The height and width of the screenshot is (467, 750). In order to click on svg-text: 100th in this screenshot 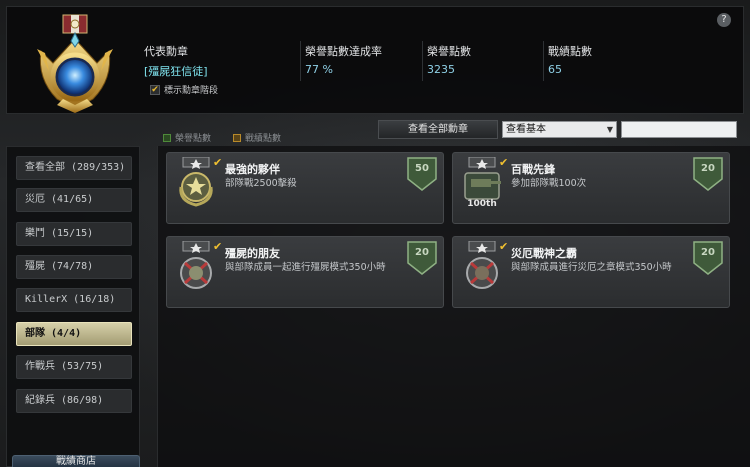, I will do `click(482, 204)`.